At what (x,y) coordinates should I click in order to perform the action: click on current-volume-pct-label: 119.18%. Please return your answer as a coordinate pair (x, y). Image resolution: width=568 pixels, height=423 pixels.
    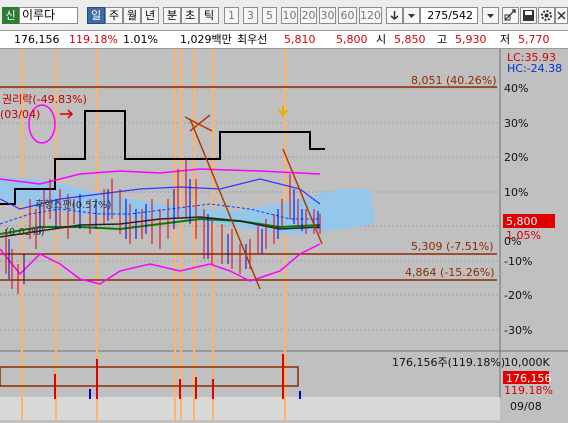
    Looking at the image, I should click on (528, 390).